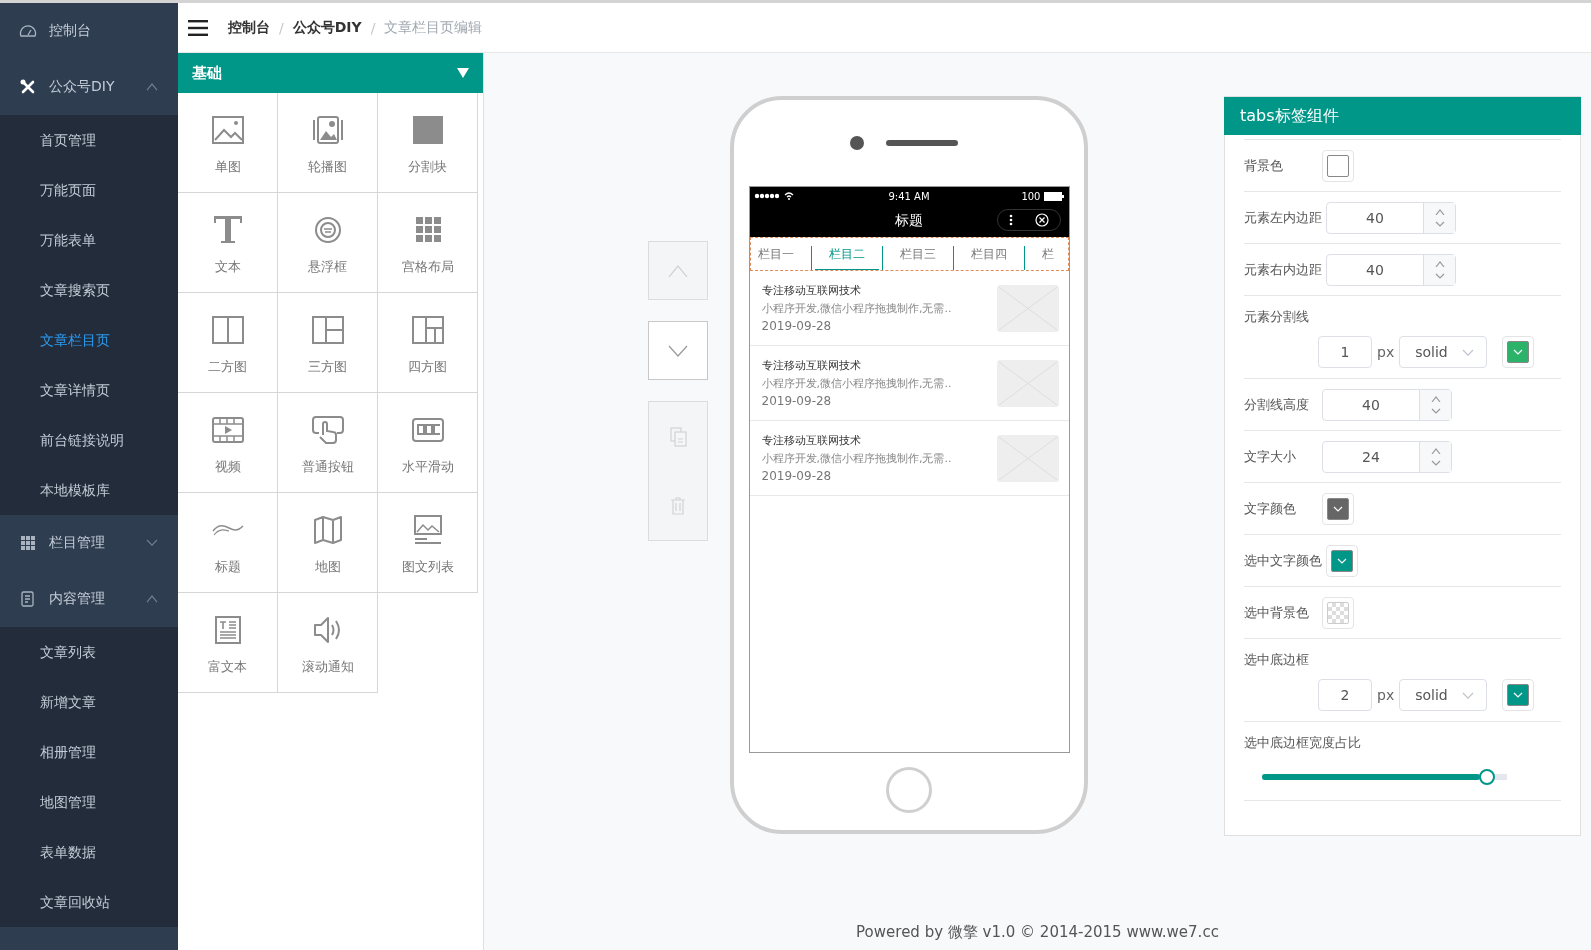  I want to click on three-panel-icon, so click(327, 330).